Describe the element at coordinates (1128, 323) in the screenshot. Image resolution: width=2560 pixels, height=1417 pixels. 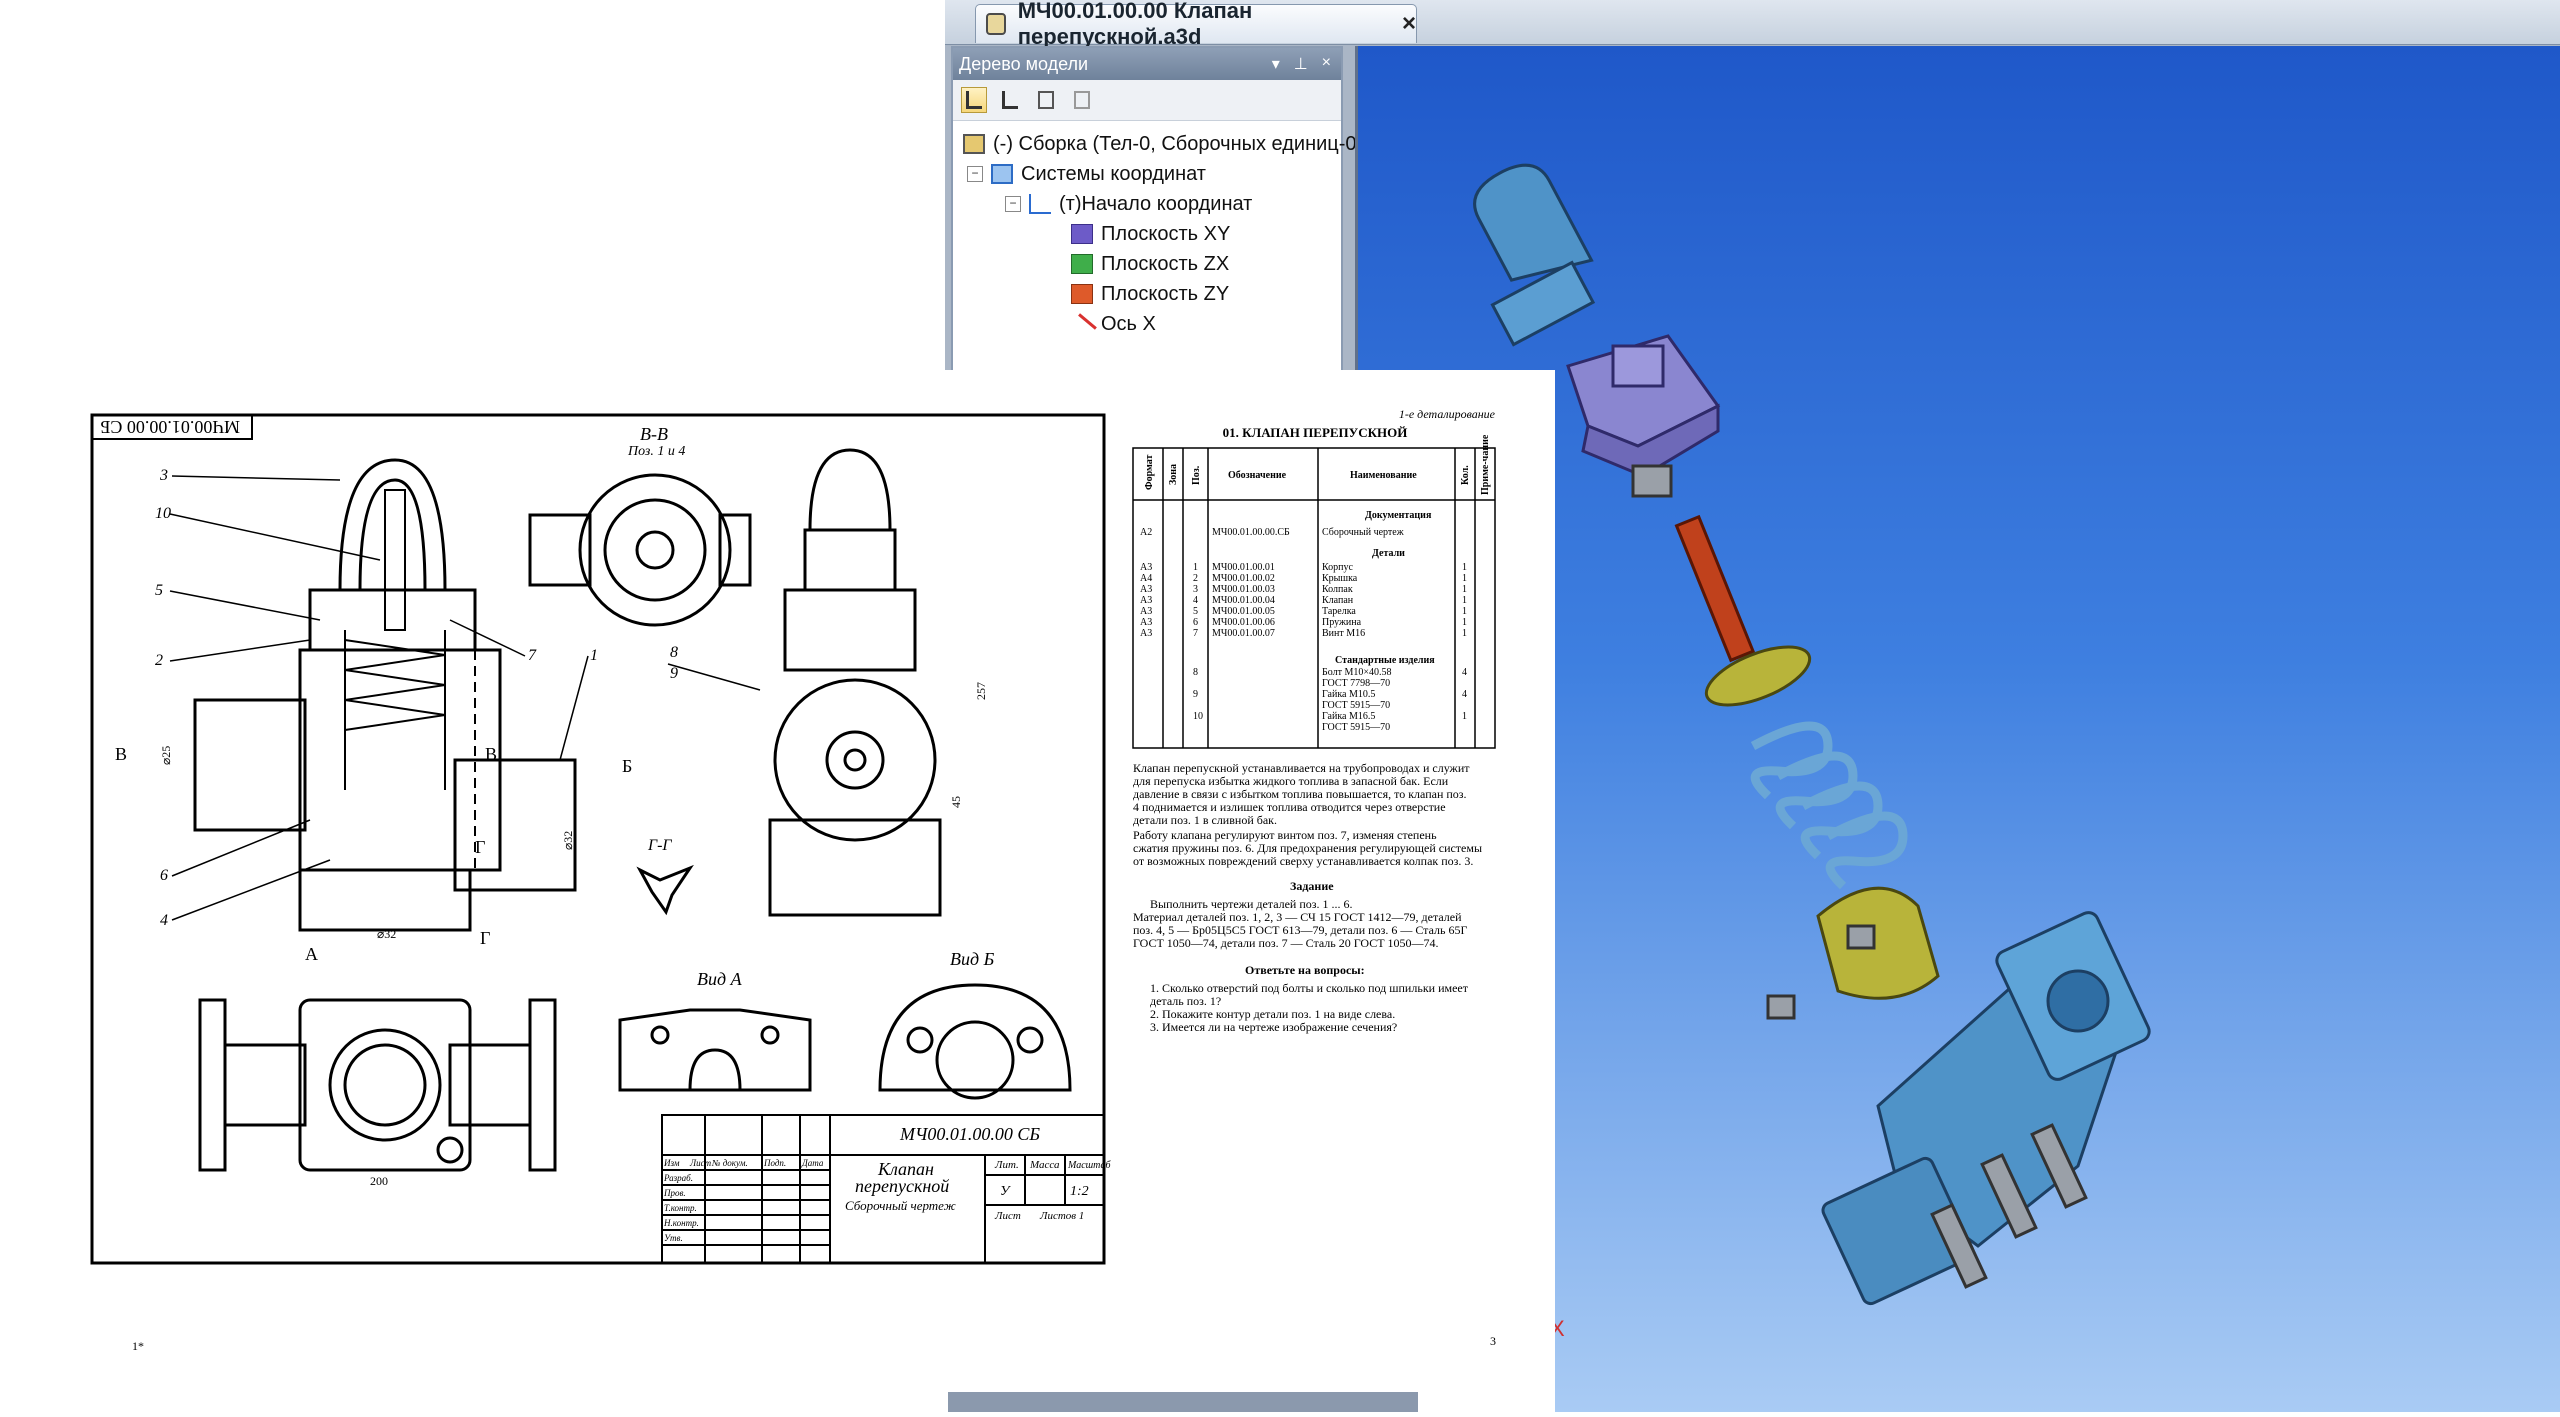
I see `tree-item-label: Ось X` at that location.